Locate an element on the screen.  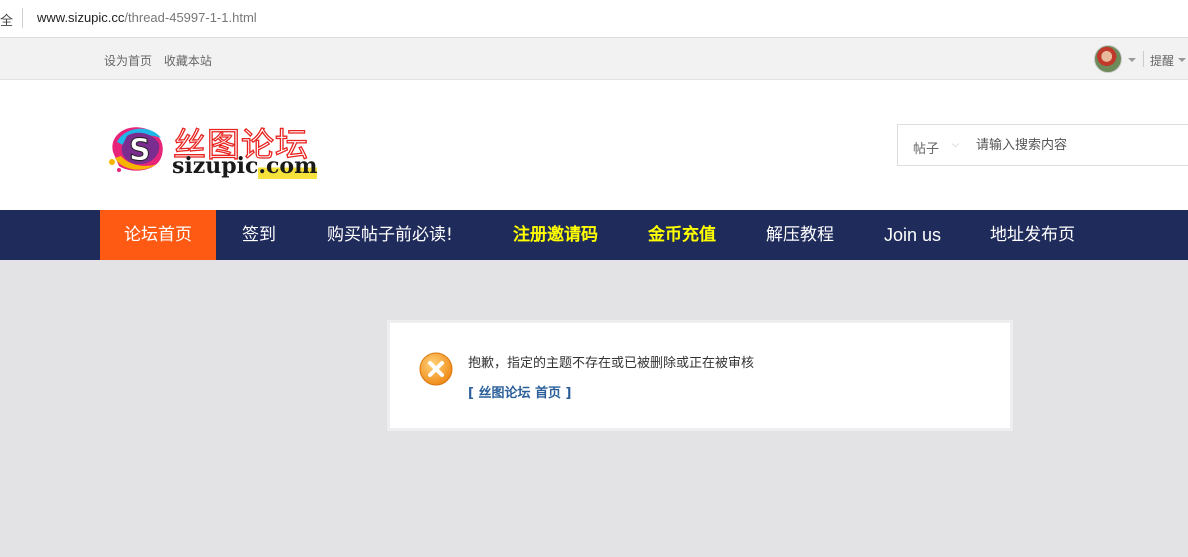
remind-caret-icon is located at coordinates (1182, 60).